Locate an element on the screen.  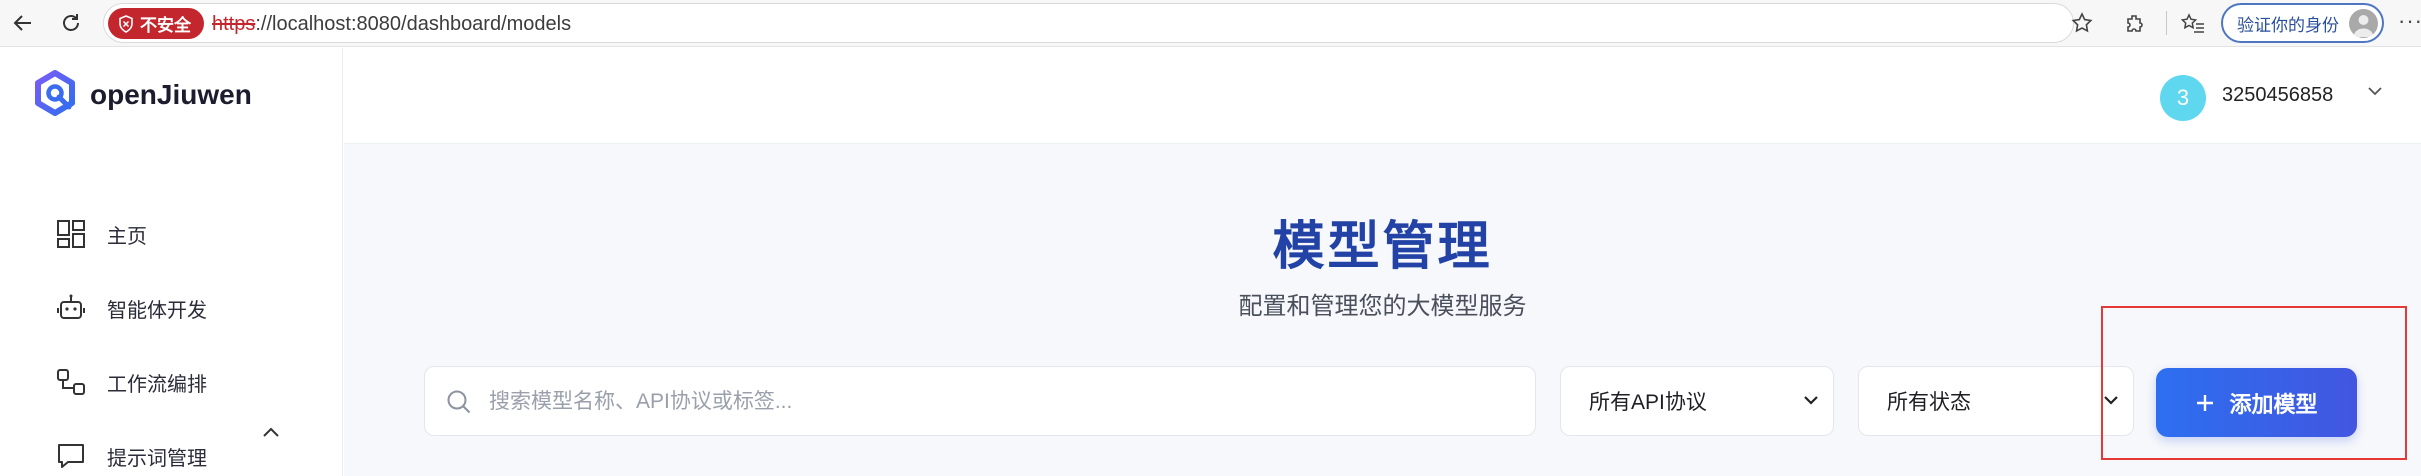
user-avatar: 3 is located at coordinates (2183, 98).